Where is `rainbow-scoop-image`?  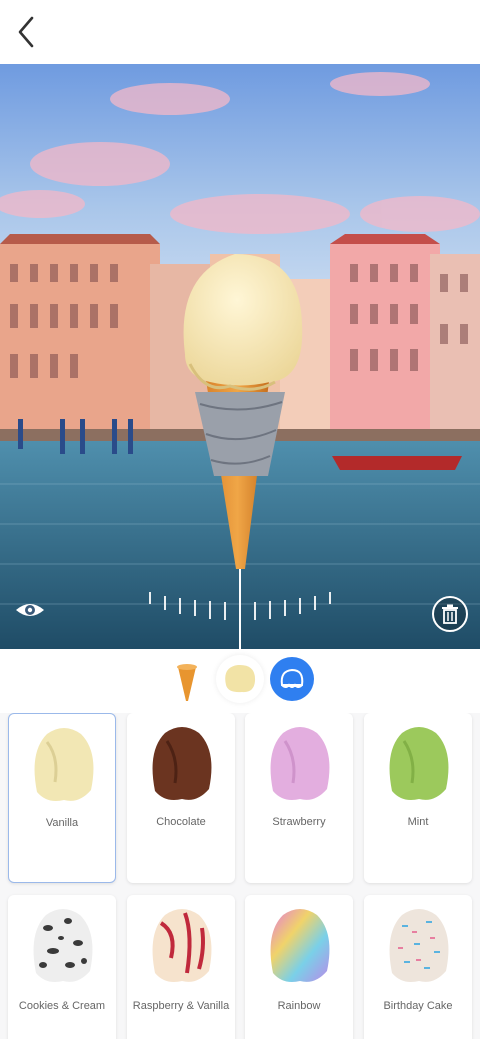
rainbow-scoop-image is located at coordinates (300, 945).